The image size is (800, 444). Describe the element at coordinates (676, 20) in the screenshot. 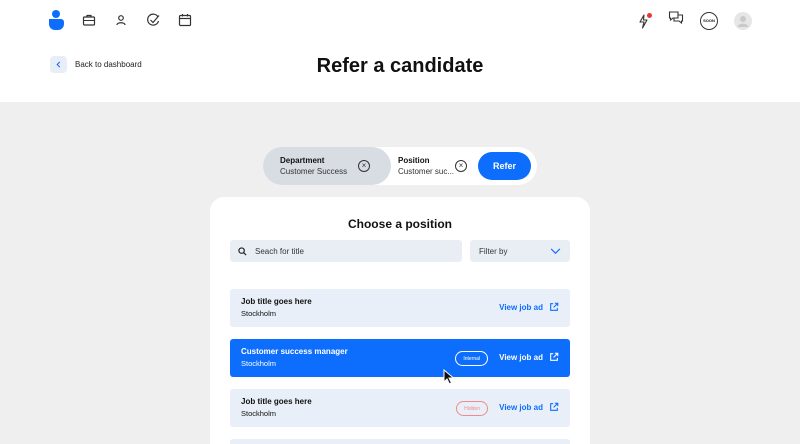

I see `chat-icon` at that location.